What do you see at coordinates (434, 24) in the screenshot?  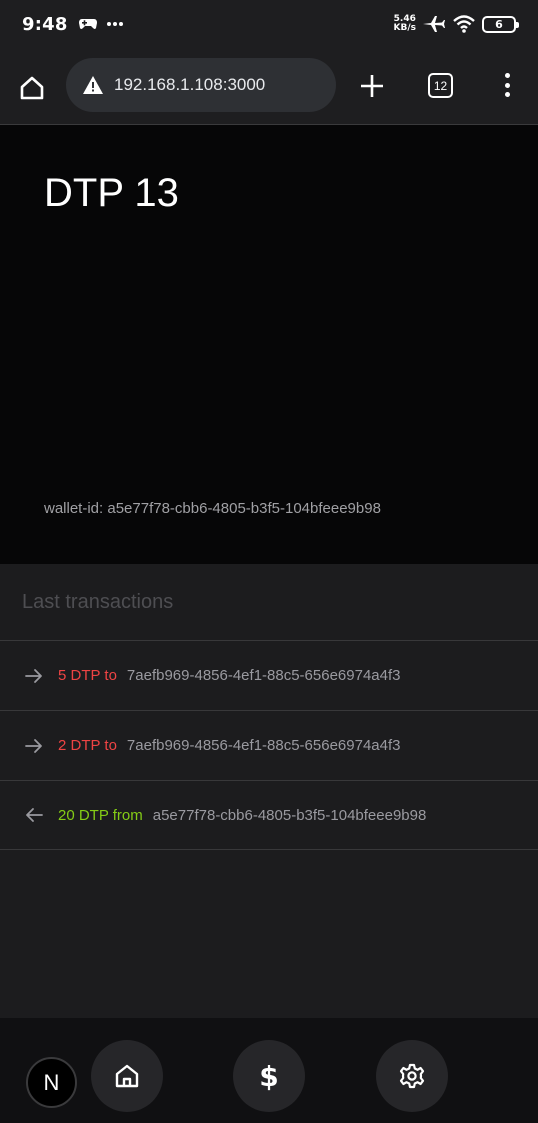 I see `airplane-icon` at bounding box center [434, 24].